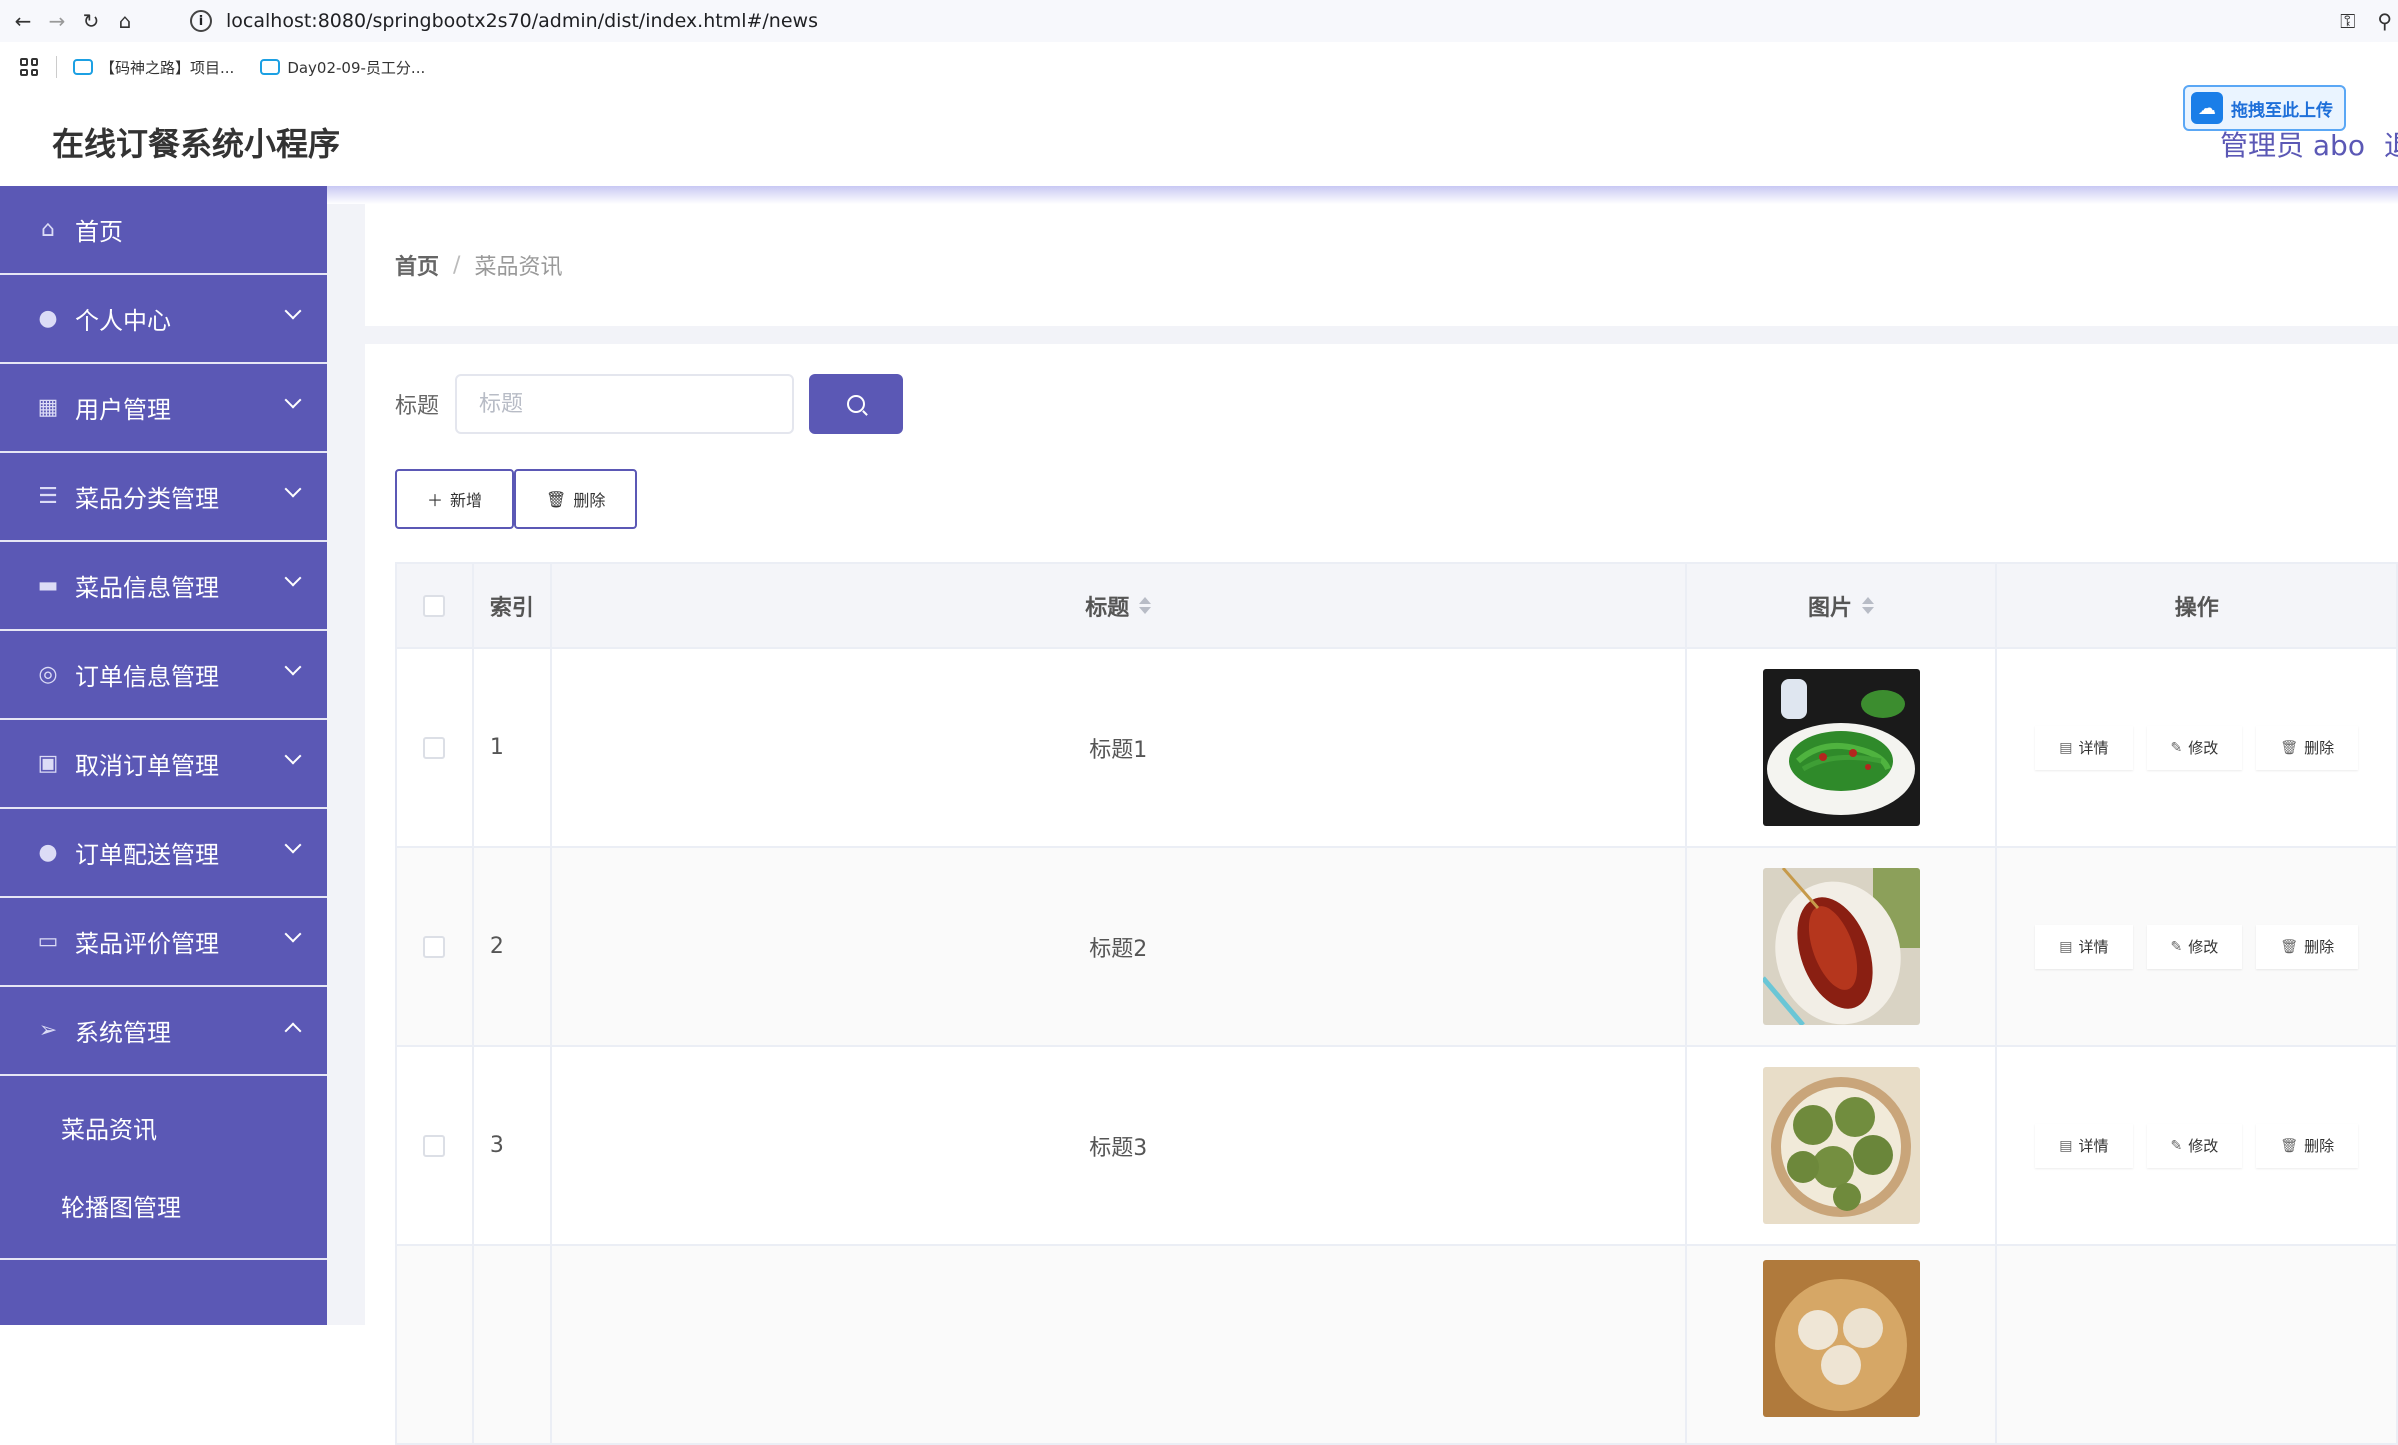 The image size is (2398, 1445). I want to click on upload-overlay-button: ☁ 拖拽至此上传, so click(2264, 108).